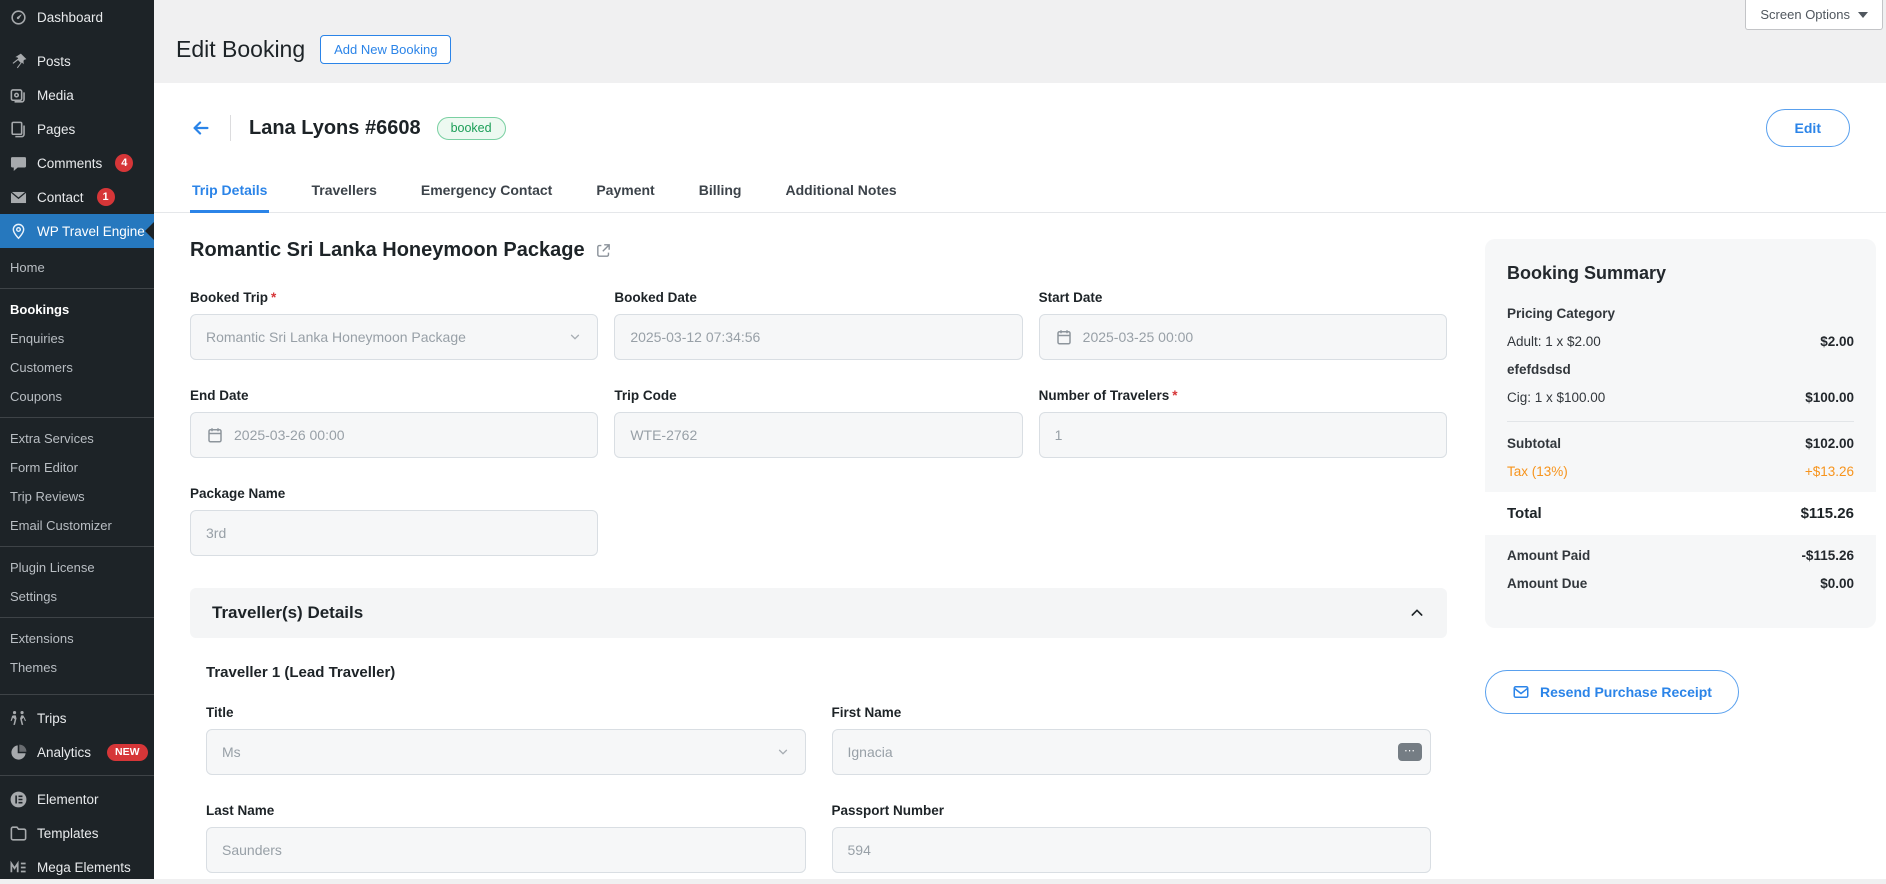 This screenshot has width=1886, height=884. Describe the element at coordinates (77, 638) in the screenshot. I see `submenu-item-extensions: Extensions` at that location.